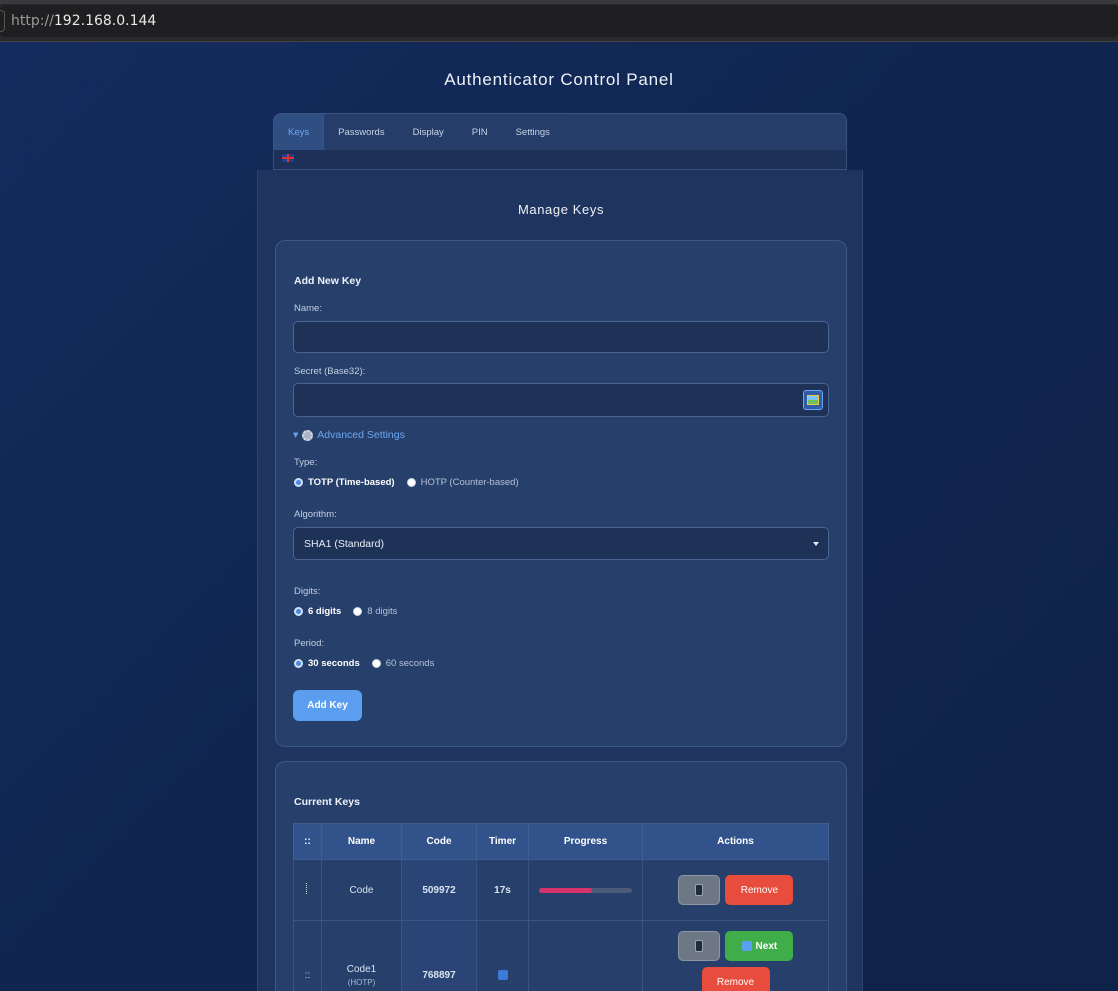  What do you see at coordinates (361, 435) in the screenshot?
I see `advanced-settings-label: Advanced Settings` at bounding box center [361, 435].